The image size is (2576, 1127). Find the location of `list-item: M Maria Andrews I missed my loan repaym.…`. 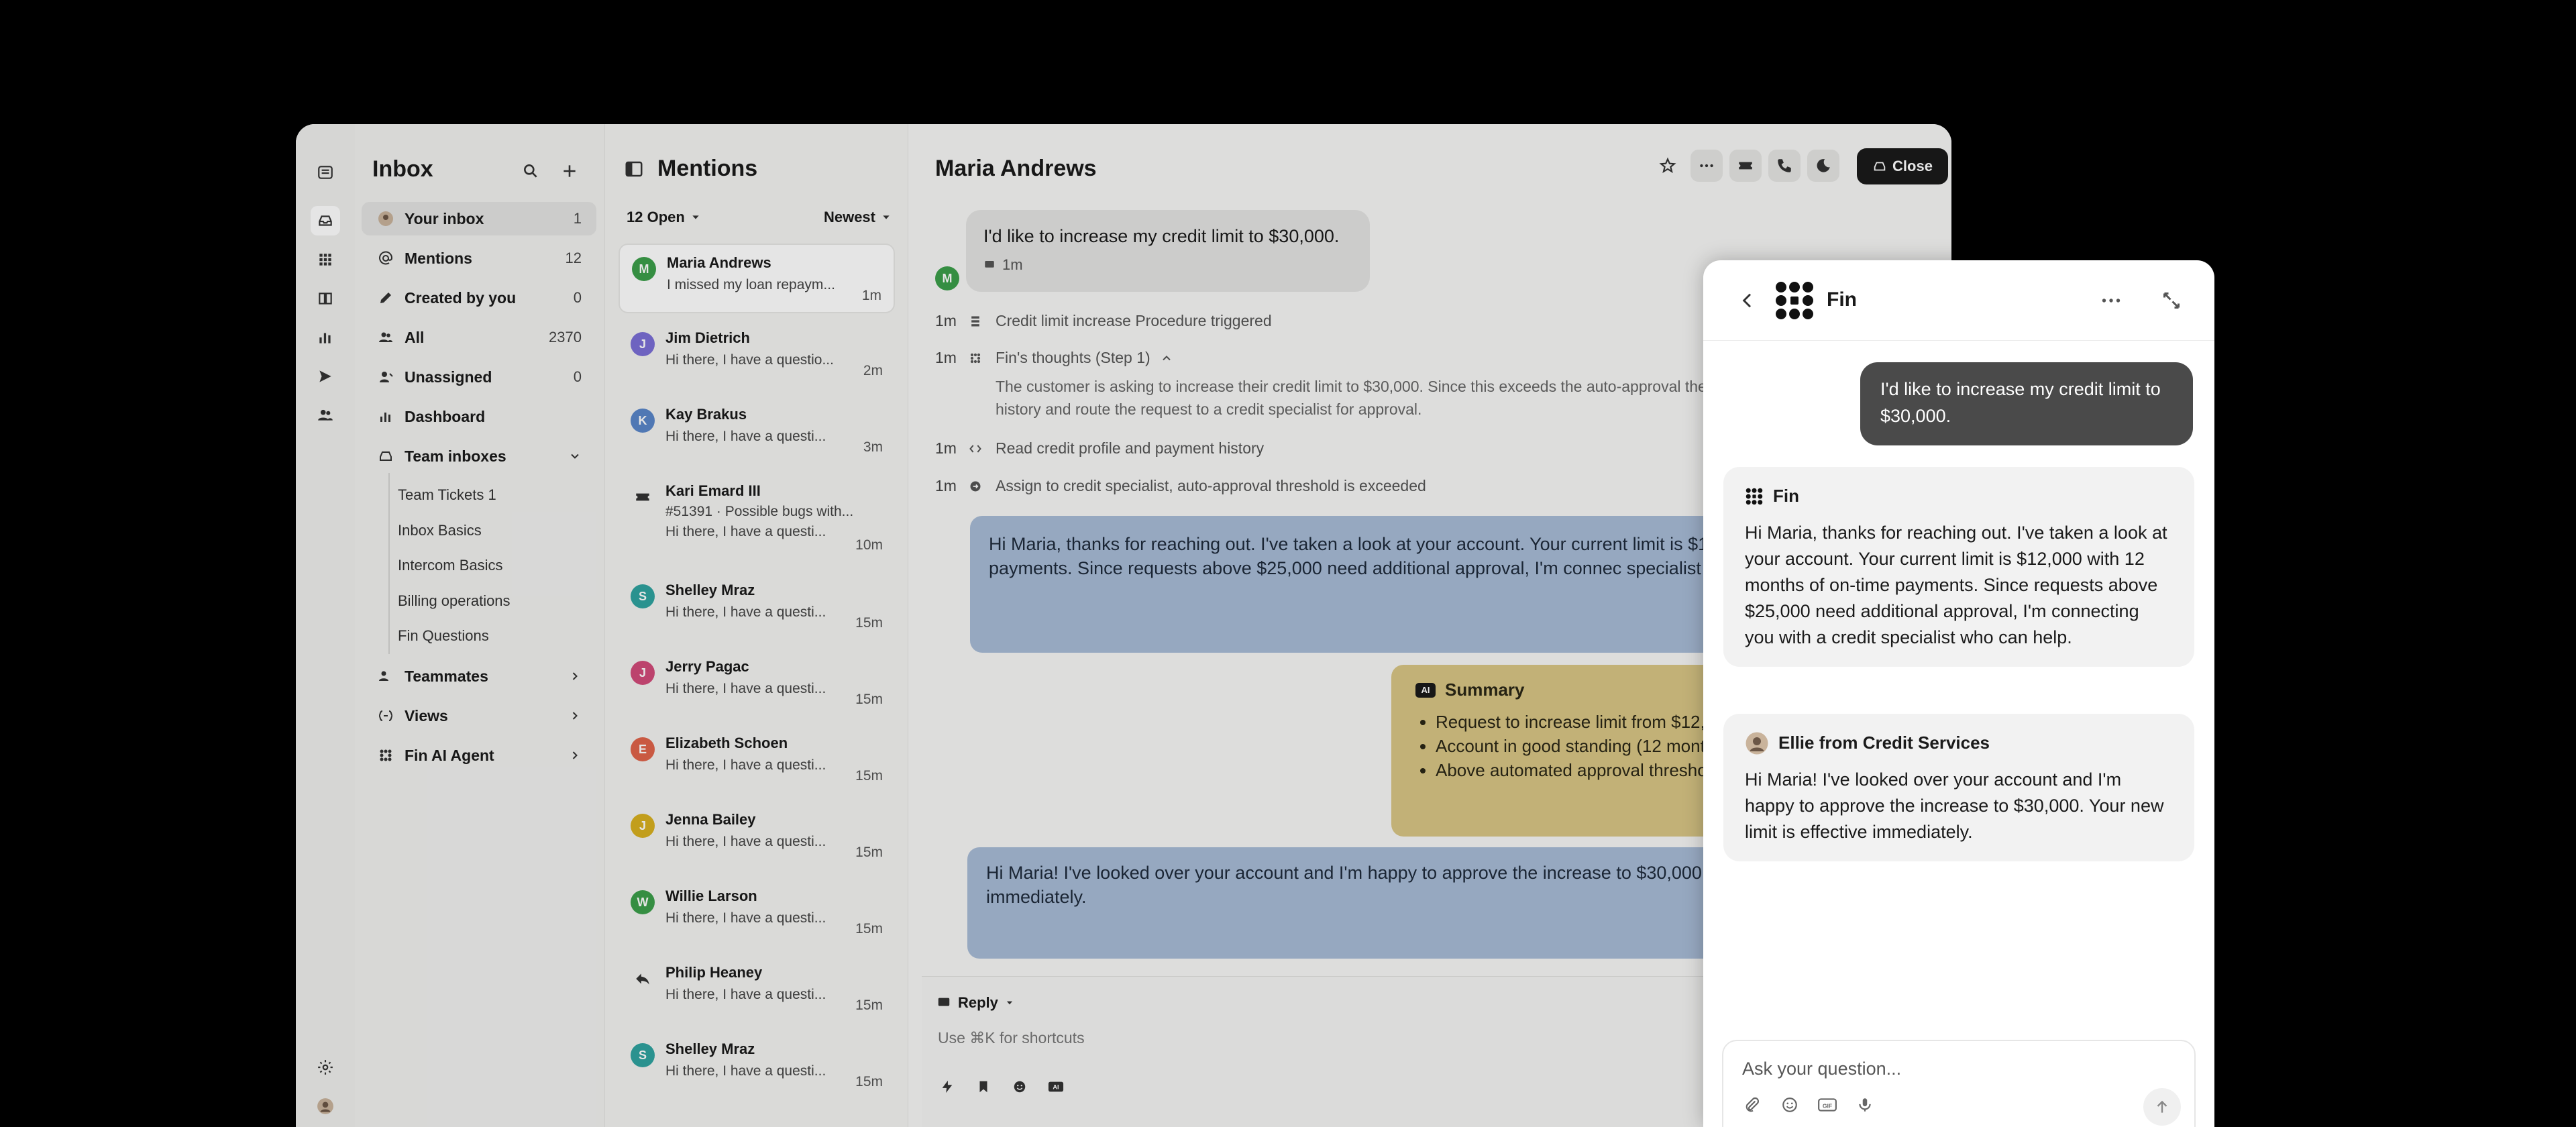

list-item: M Maria Andrews I missed my loan repaym.… is located at coordinates (757, 278).